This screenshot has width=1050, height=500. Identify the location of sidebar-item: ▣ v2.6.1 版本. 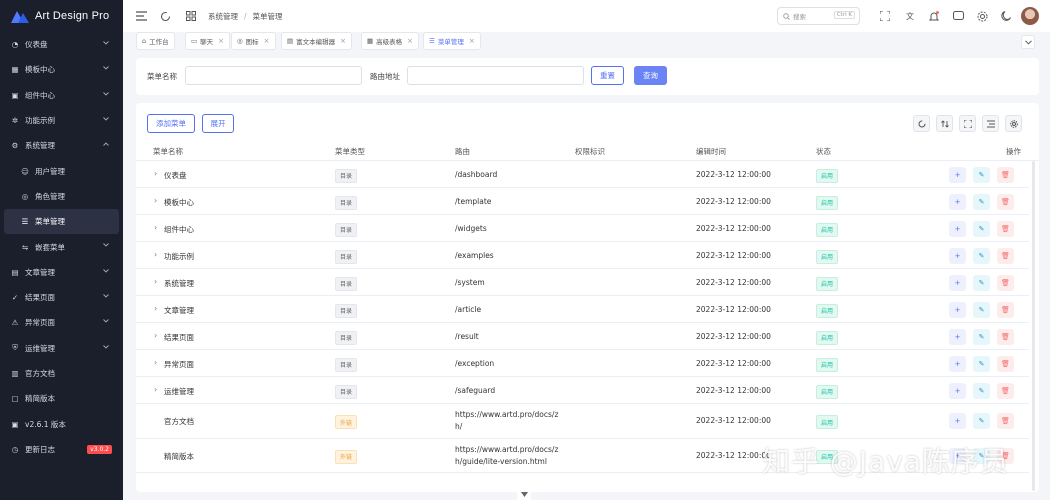
(61, 423).